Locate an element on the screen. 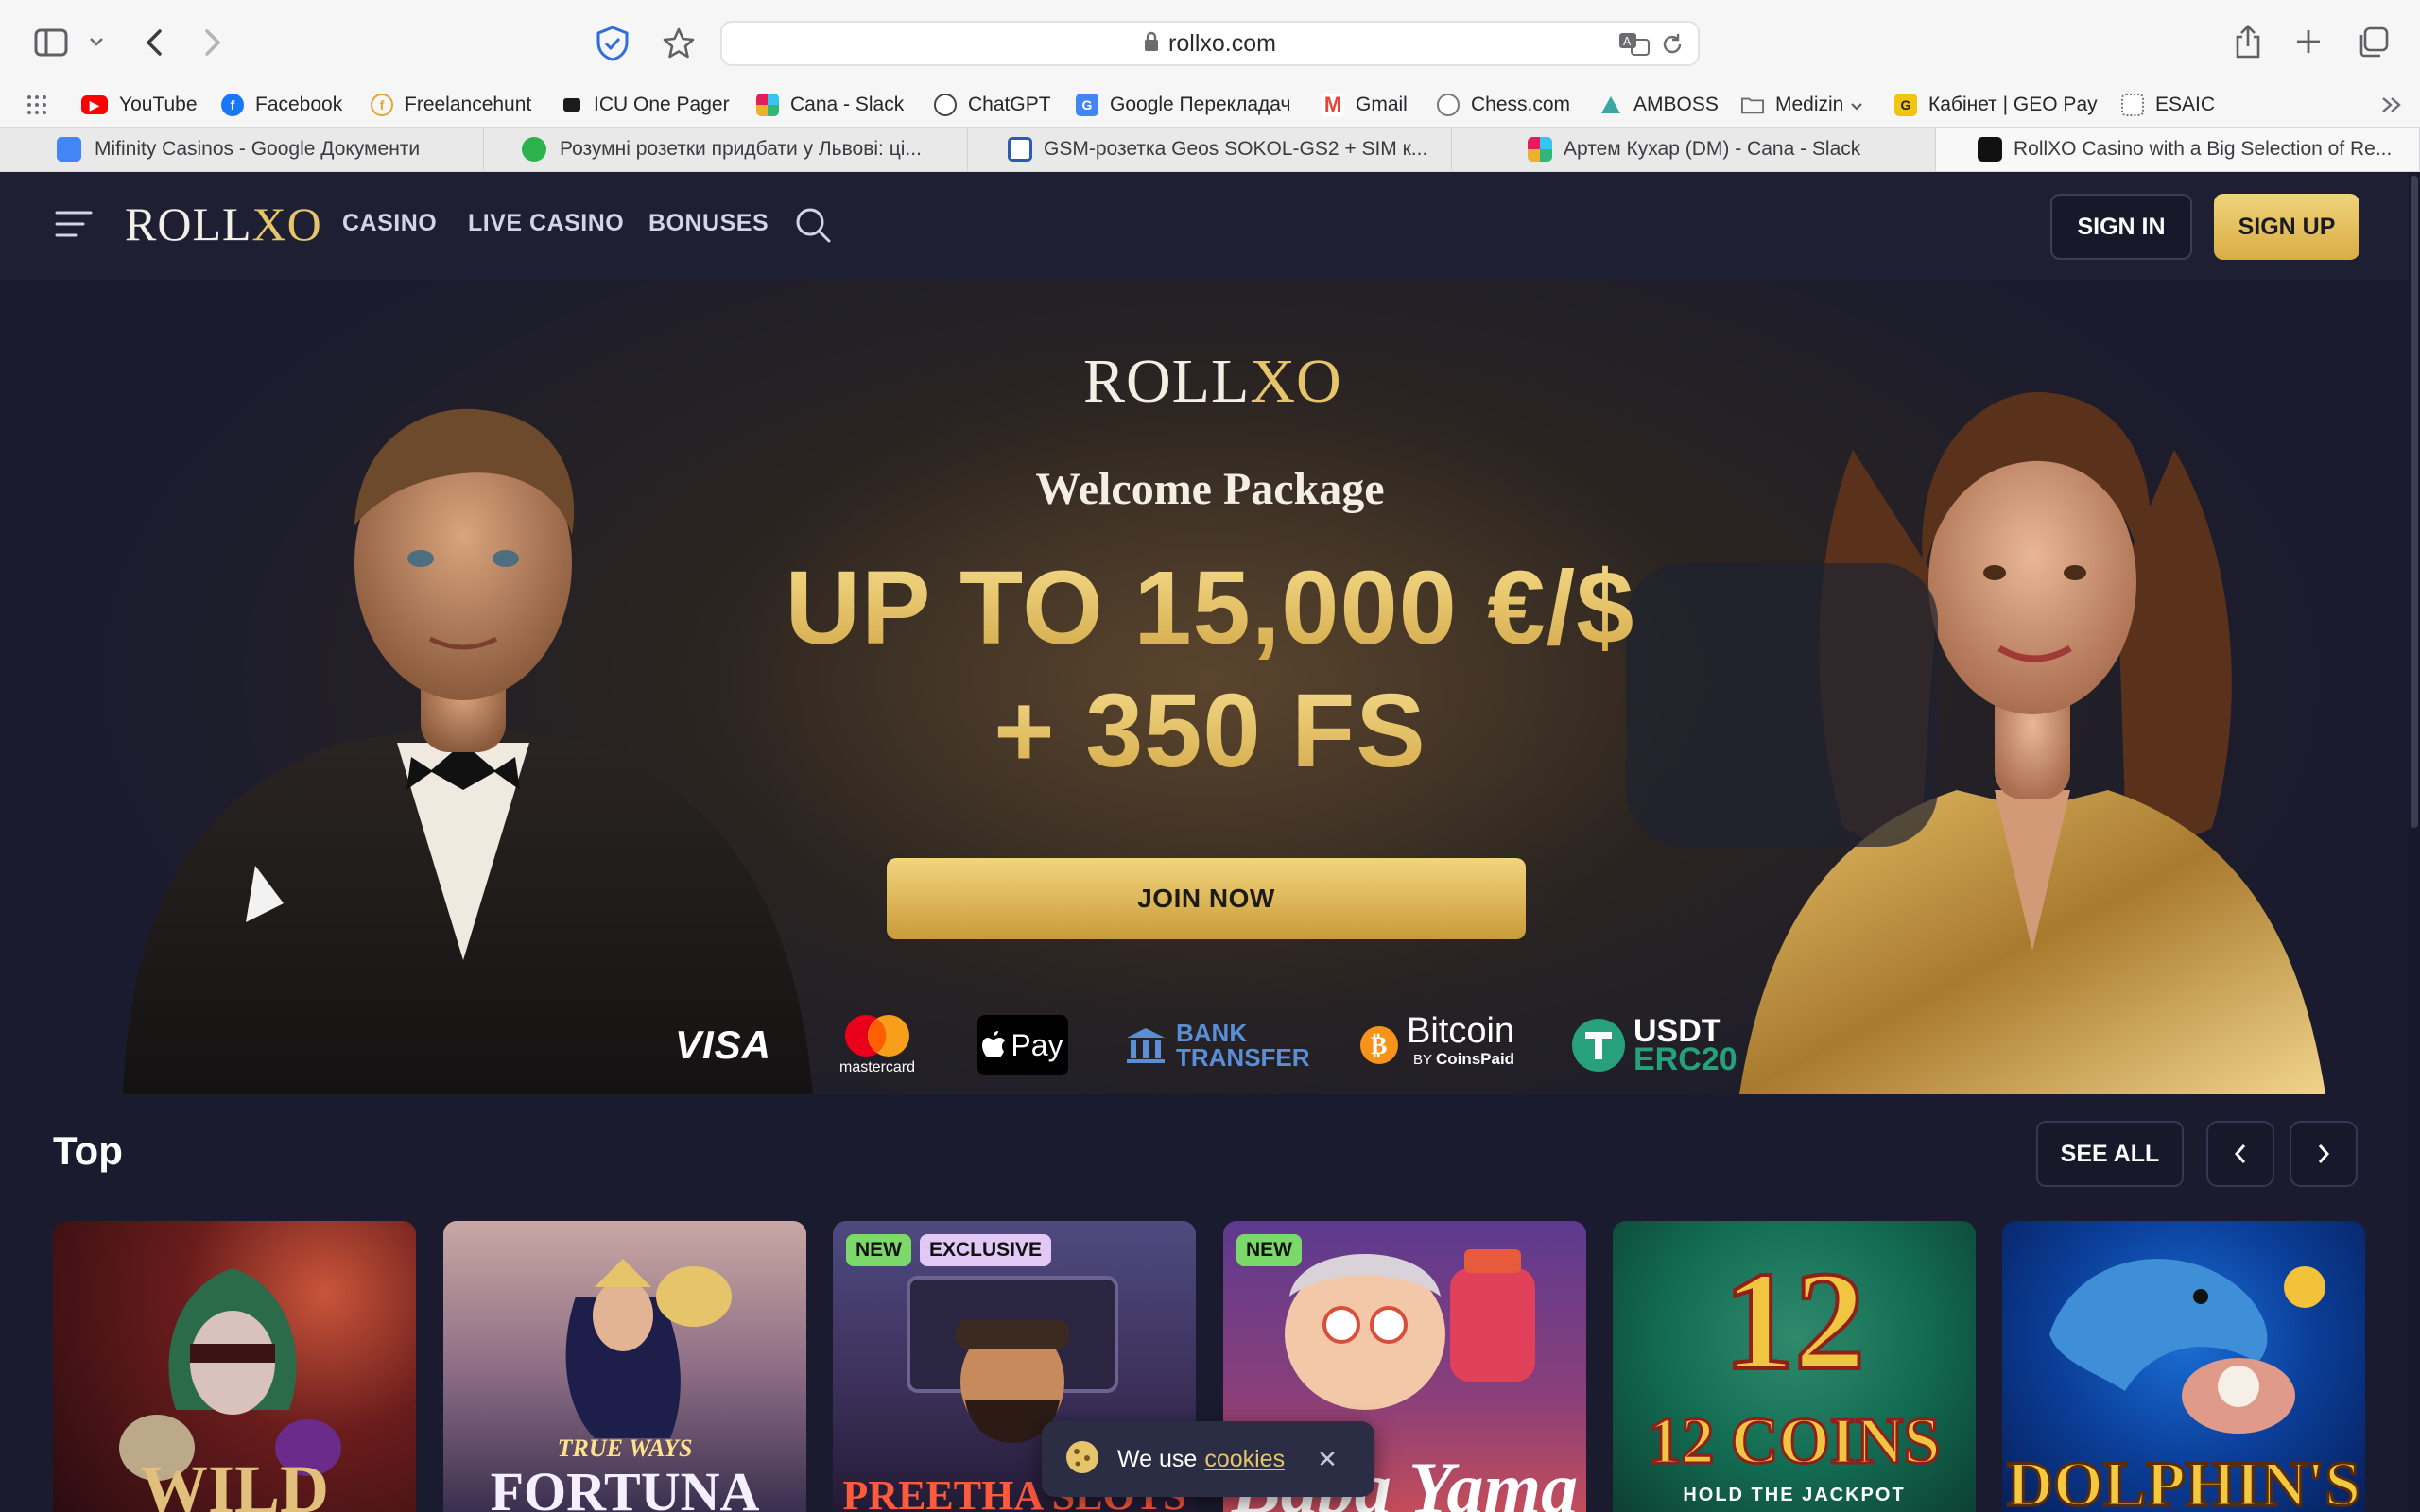 Image resolution: width=2420 pixels, height=1512 pixels. bookmark-label: Кабінет | GEO Pay is located at coordinates (2013, 104).